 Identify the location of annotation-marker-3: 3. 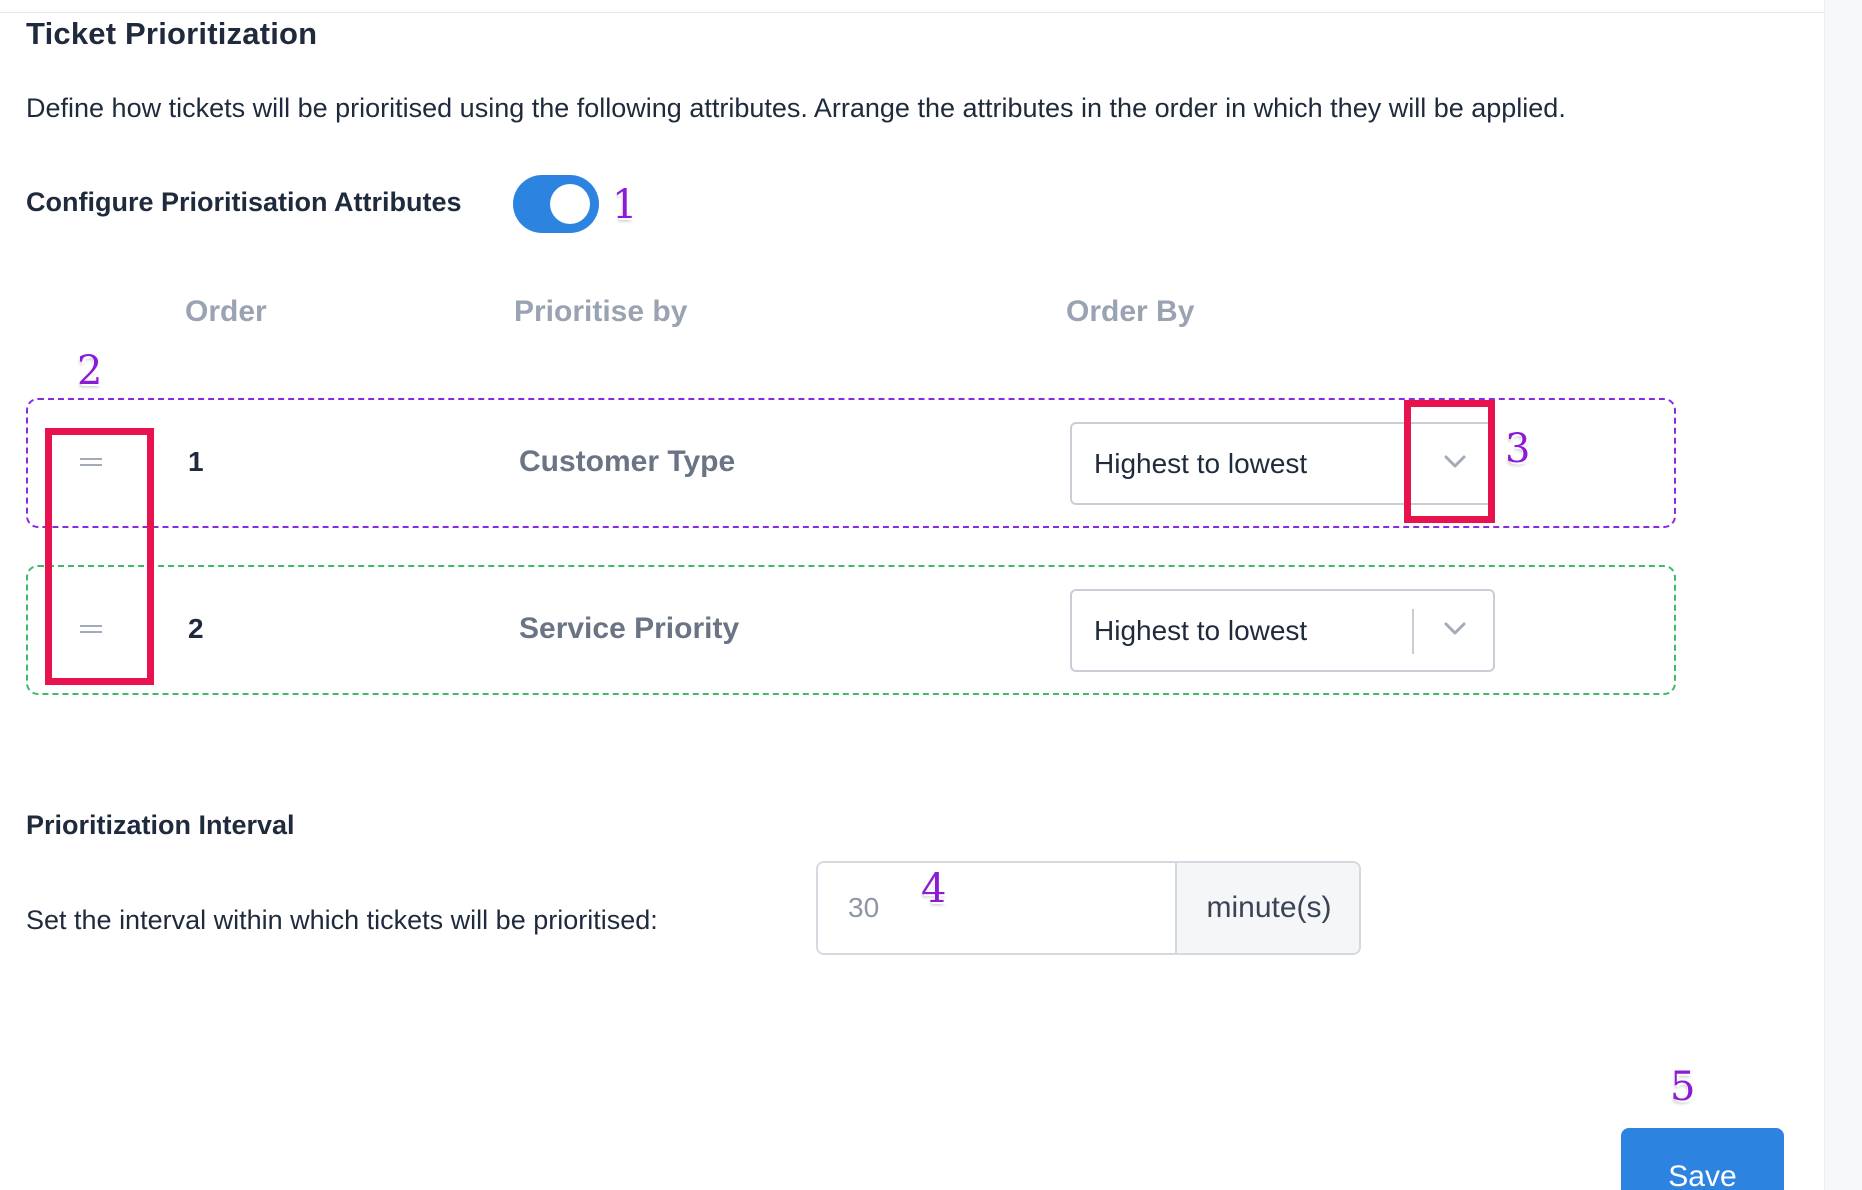
(1518, 449).